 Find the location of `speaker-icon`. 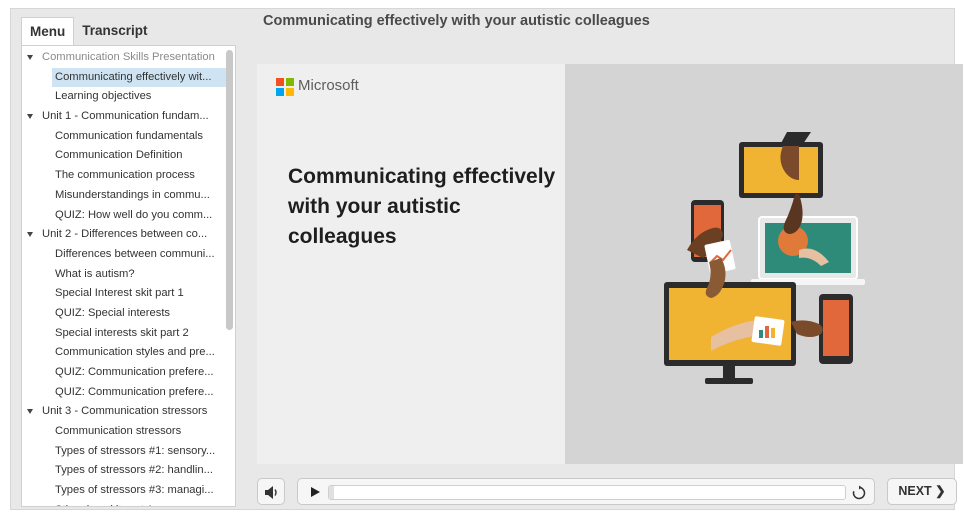

speaker-icon is located at coordinates (271, 492).